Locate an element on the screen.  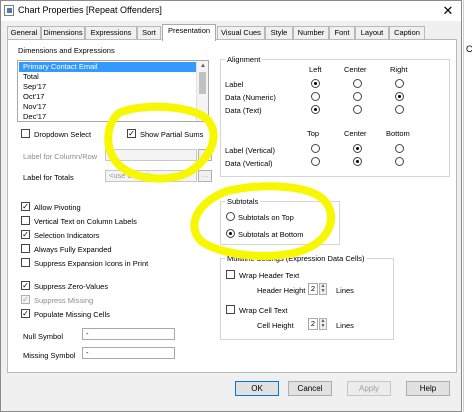
vertical-text-checkbox is located at coordinates (25, 220).